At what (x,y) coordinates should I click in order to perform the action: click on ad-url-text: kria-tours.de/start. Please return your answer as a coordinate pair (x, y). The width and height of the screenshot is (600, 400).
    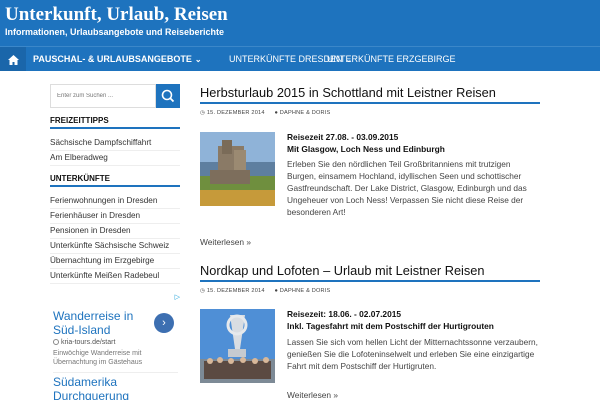
    Looking at the image, I should click on (88, 342).